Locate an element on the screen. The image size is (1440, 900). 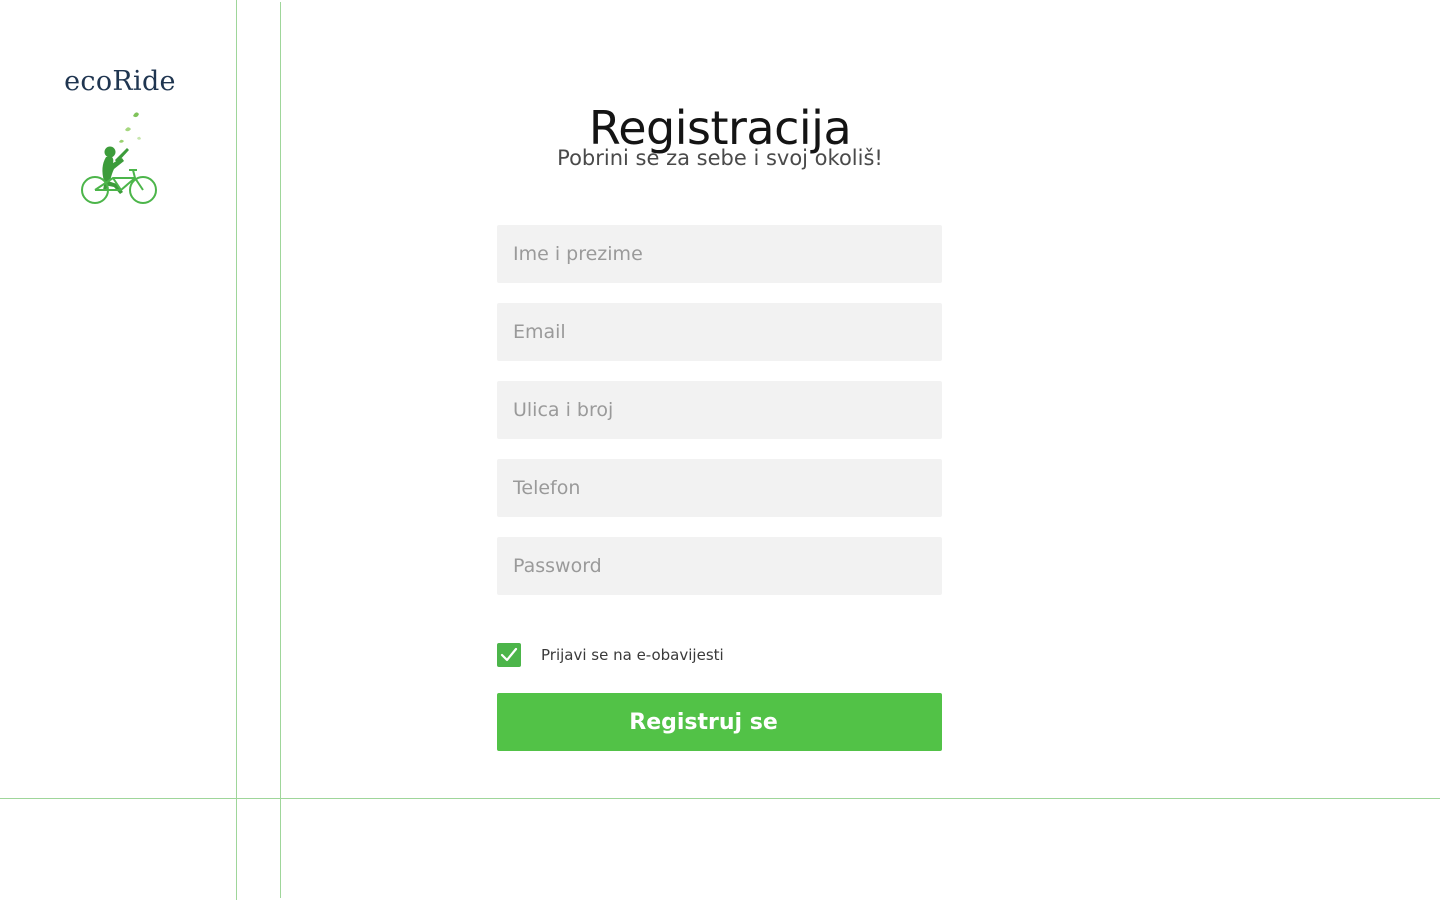
logo-text: ecoRide is located at coordinates (120, 81).